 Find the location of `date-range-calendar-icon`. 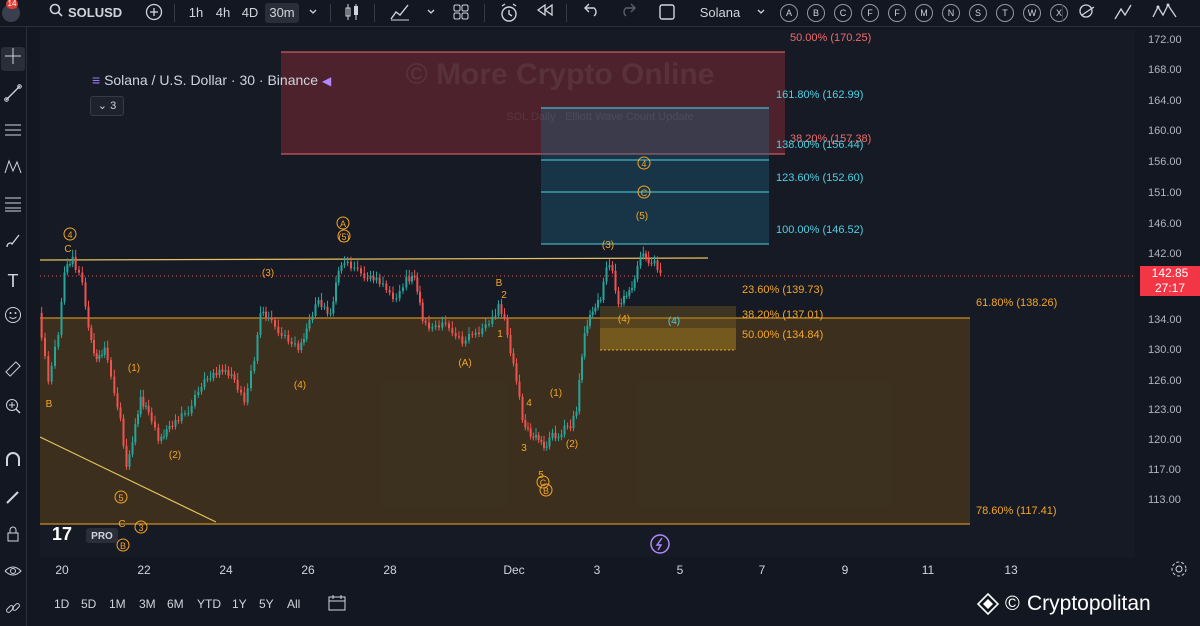

date-range-calendar-icon is located at coordinates (338, 604).